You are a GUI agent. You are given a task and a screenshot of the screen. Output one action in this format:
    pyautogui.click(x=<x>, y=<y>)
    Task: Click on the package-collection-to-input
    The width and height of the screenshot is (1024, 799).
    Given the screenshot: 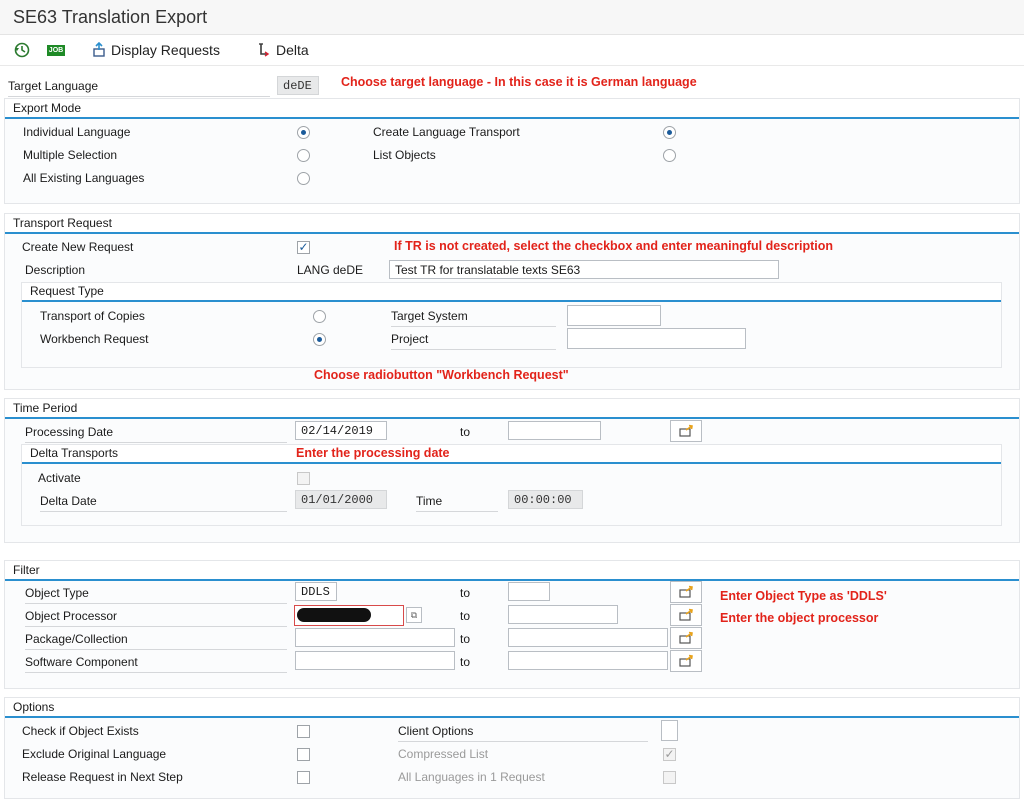 What is the action you would take?
    pyautogui.click(x=588, y=637)
    